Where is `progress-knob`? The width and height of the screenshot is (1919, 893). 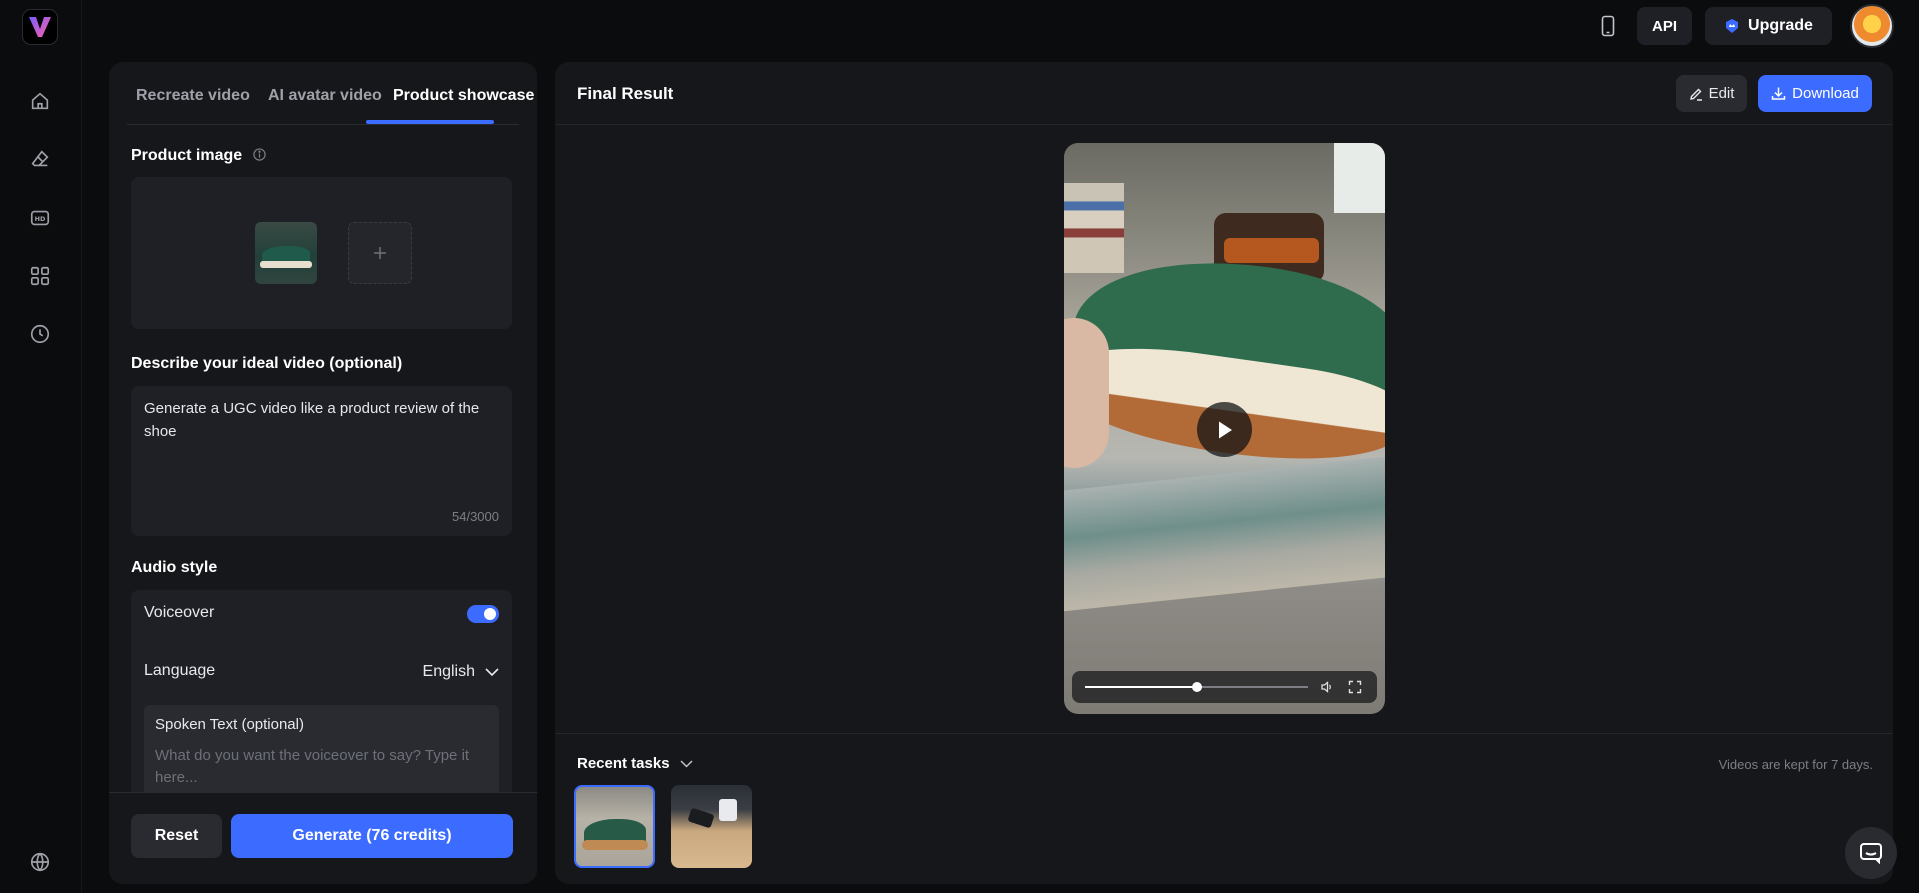 progress-knob is located at coordinates (1196, 687).